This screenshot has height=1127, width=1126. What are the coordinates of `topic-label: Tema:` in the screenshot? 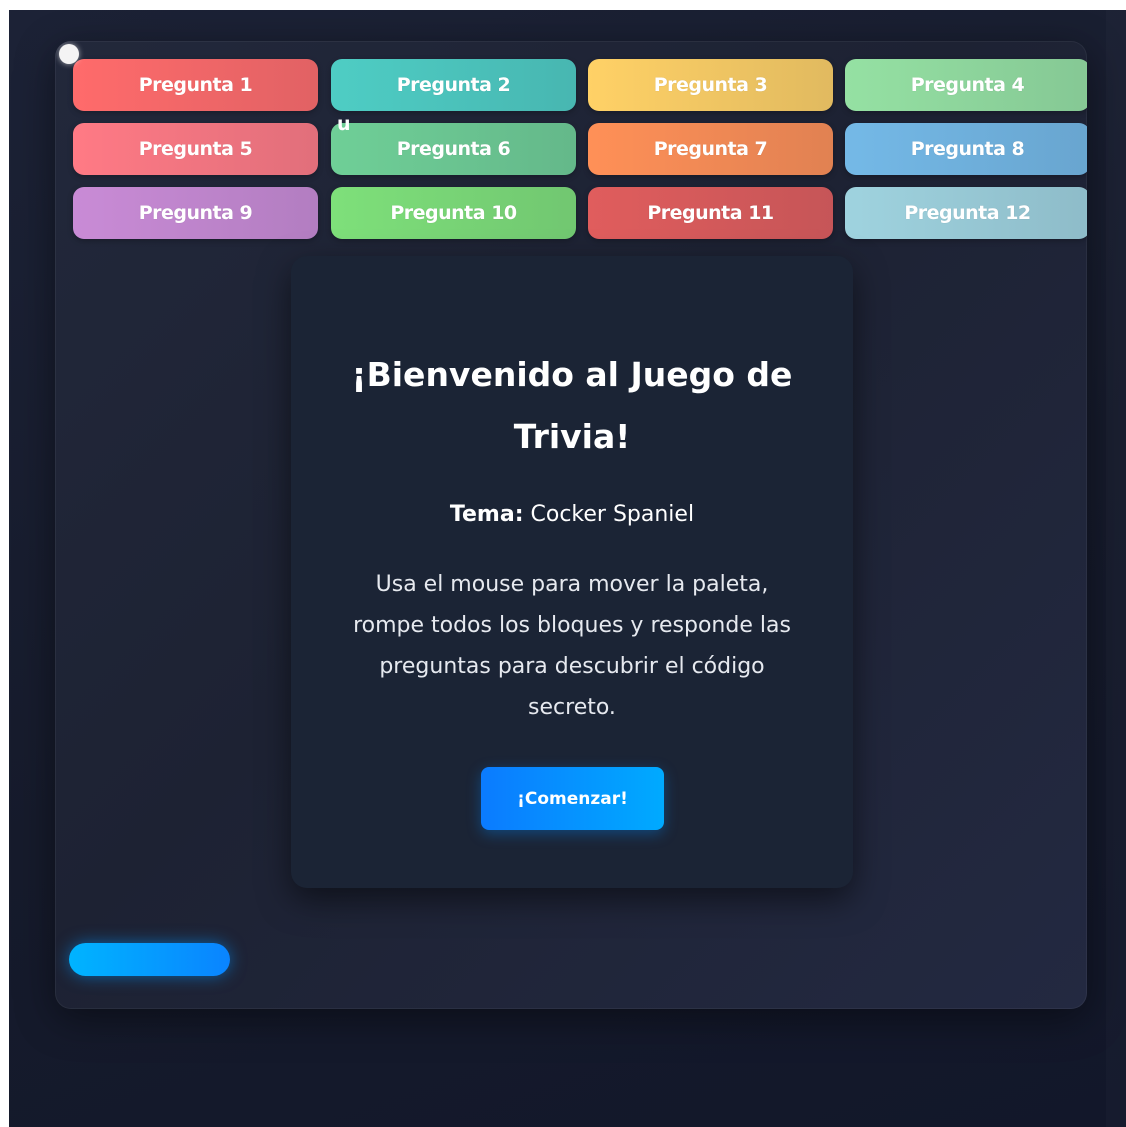 It's located at (486, 514).